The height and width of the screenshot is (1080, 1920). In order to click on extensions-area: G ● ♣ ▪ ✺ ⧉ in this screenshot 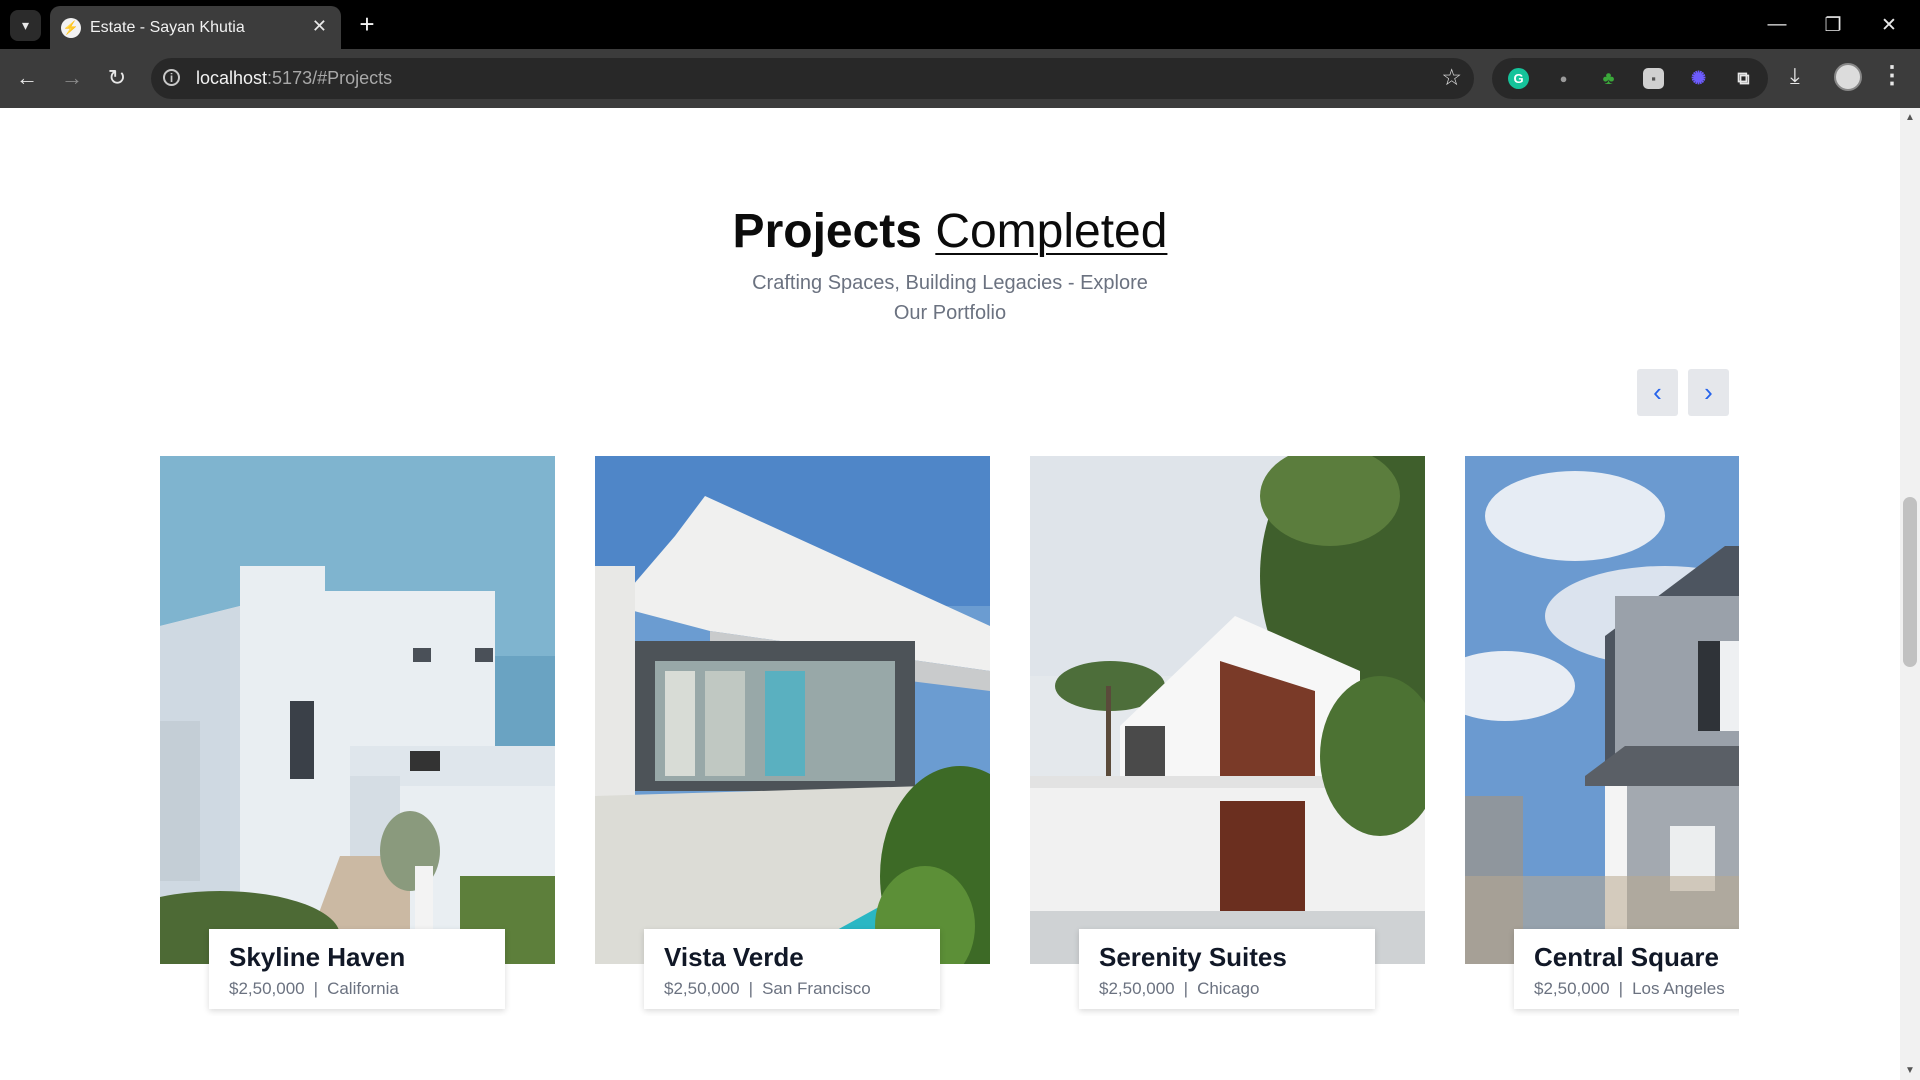, I will do `click(1630, 78)`.